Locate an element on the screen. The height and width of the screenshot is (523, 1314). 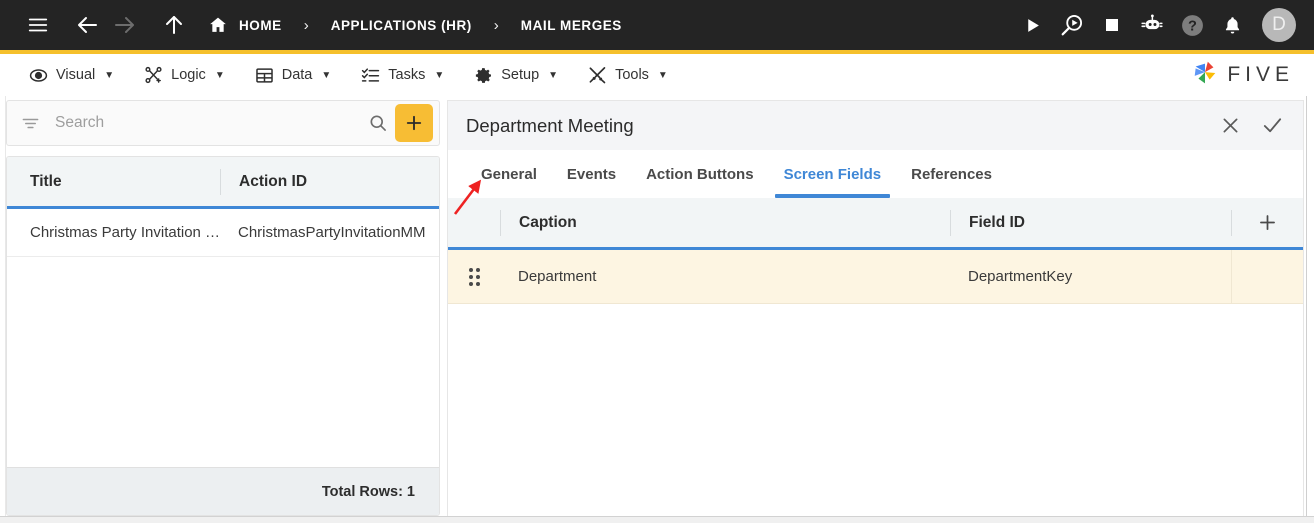
cell-row-actions is located at coordinates (1267, 276).